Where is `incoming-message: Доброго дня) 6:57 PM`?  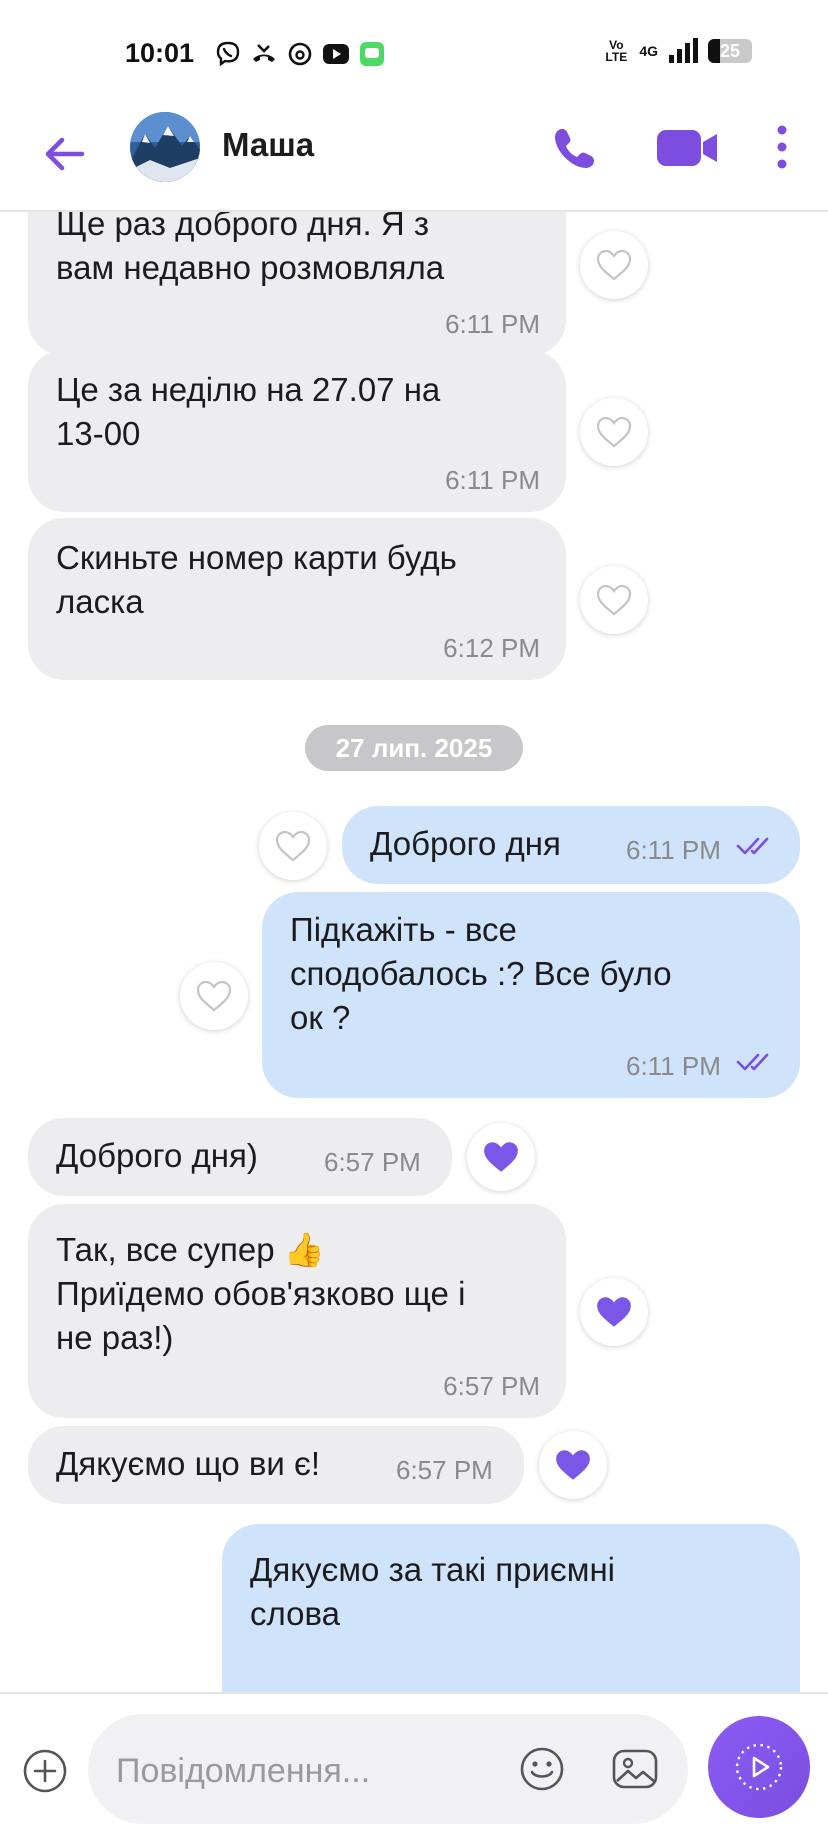
incoming-message: Доброго дня) 6:57 PM is located at coordinates (240, 1157).